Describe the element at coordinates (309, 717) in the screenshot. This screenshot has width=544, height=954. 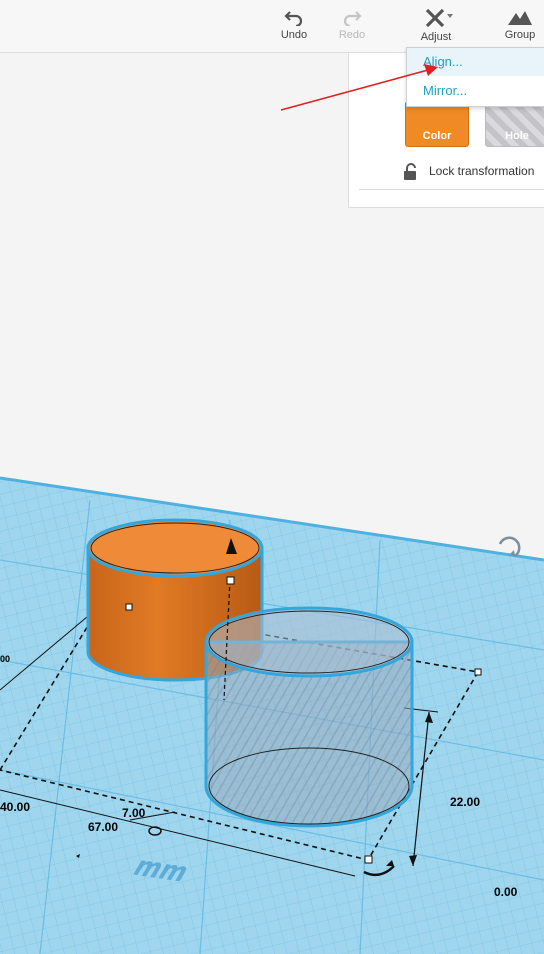
I see `hole-cylinder` at that location.